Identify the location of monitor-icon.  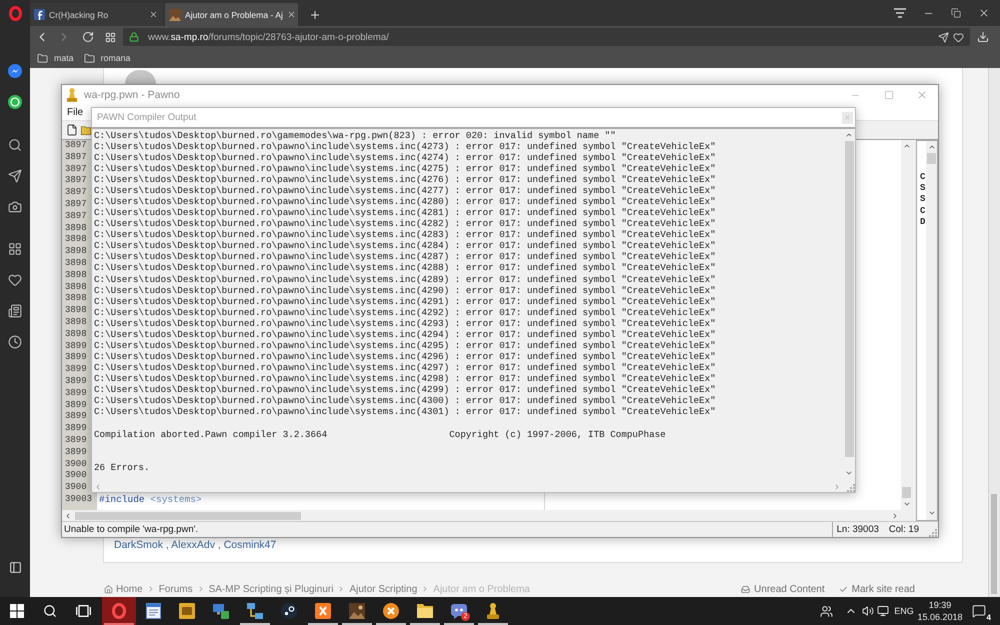
(882, 611).